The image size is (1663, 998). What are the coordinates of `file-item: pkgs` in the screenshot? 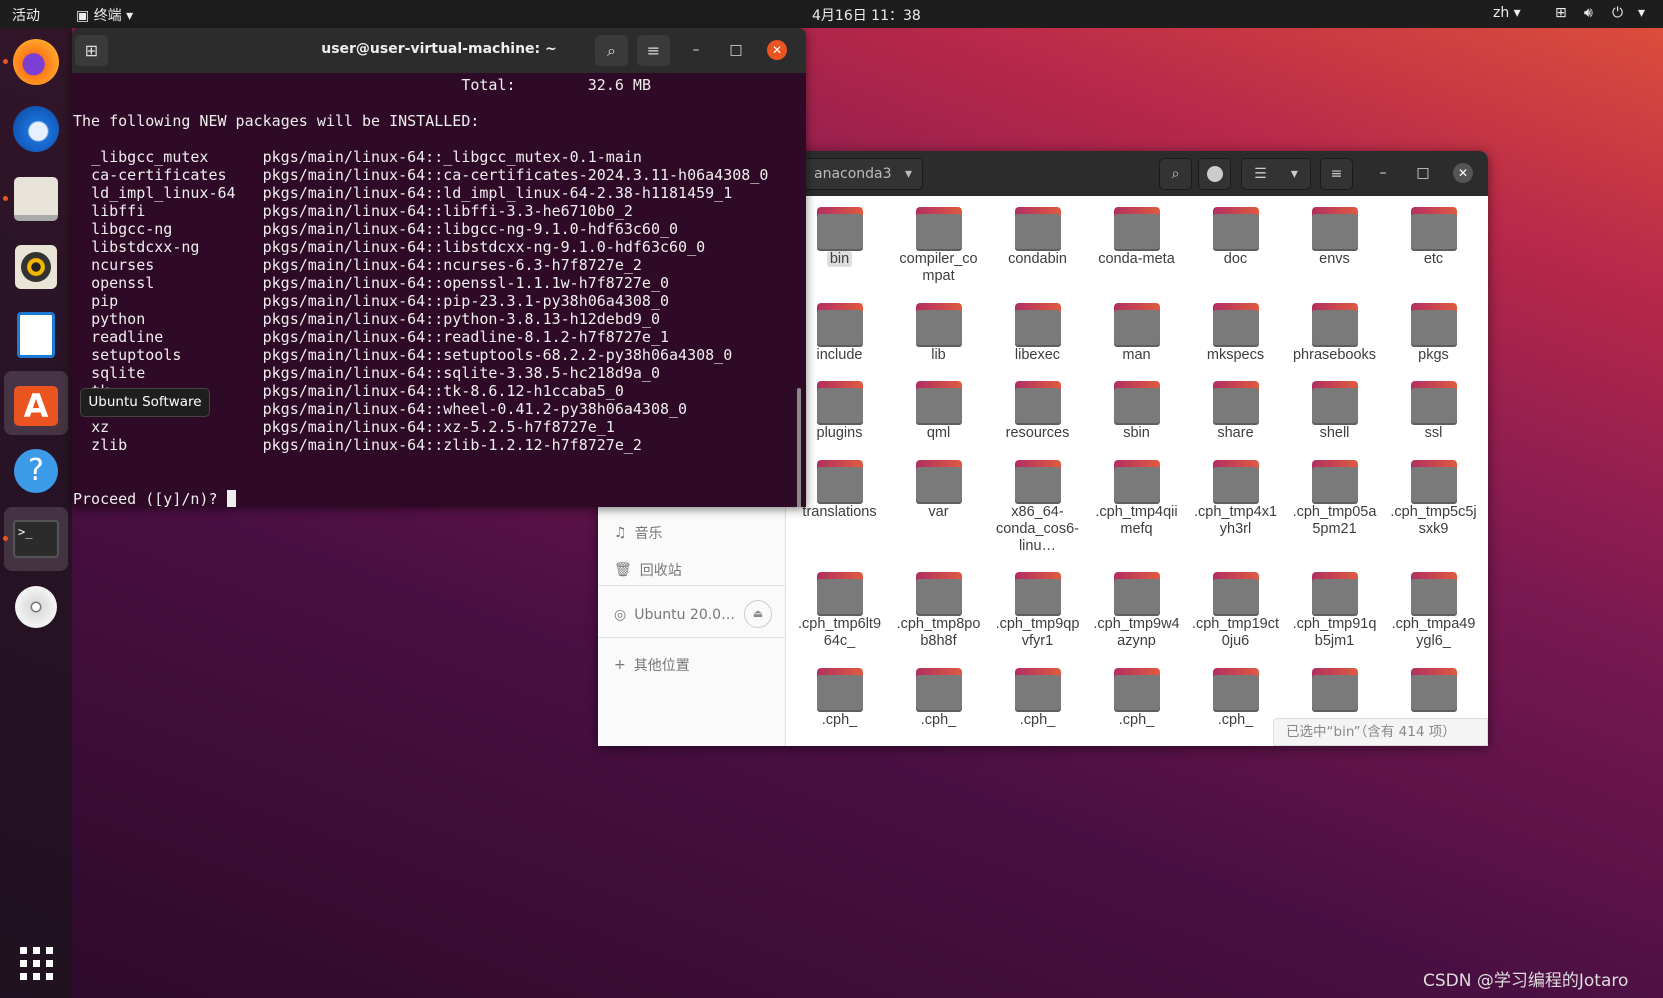 It's located at (1433, 339).